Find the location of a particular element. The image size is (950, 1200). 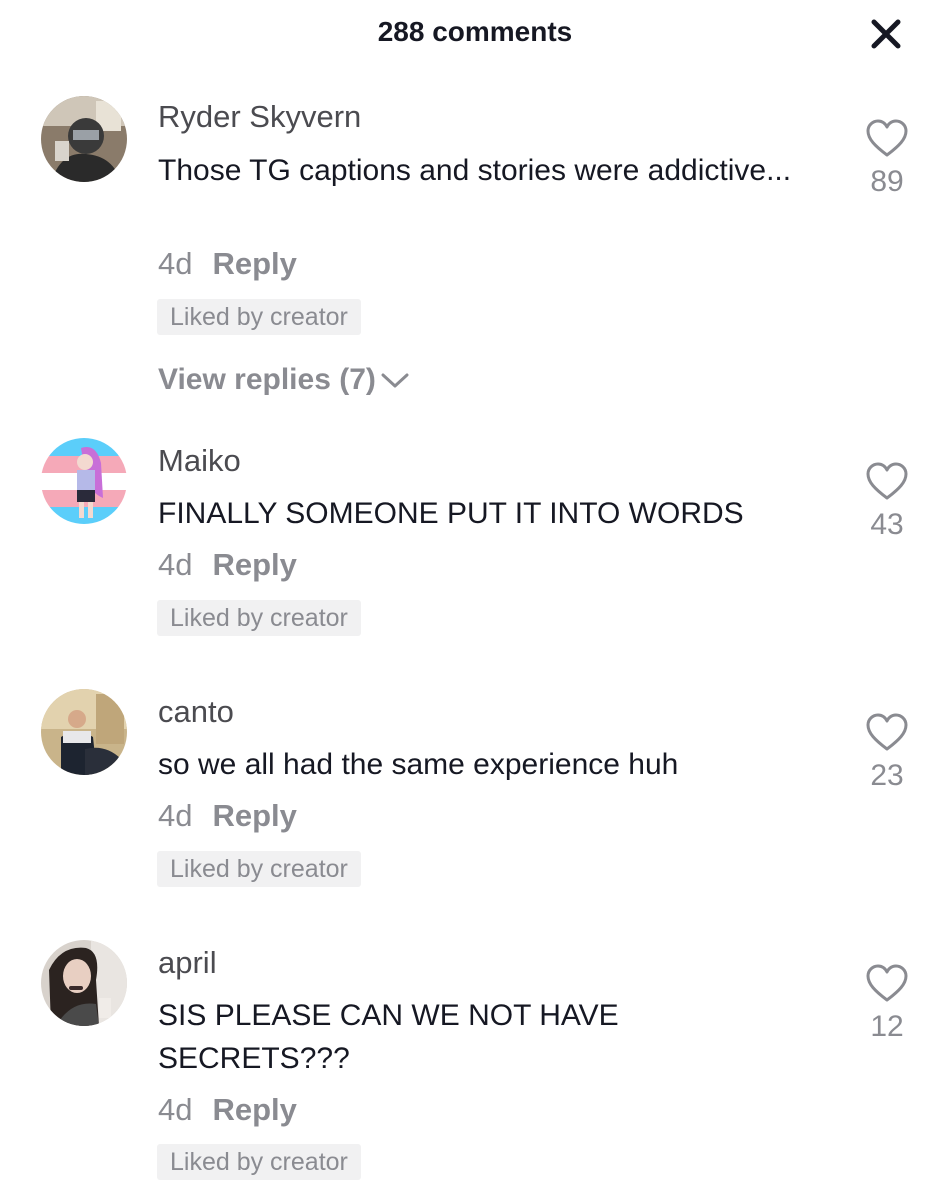

view-replies-button: View replies (7) is located at coordinates (284, 380).